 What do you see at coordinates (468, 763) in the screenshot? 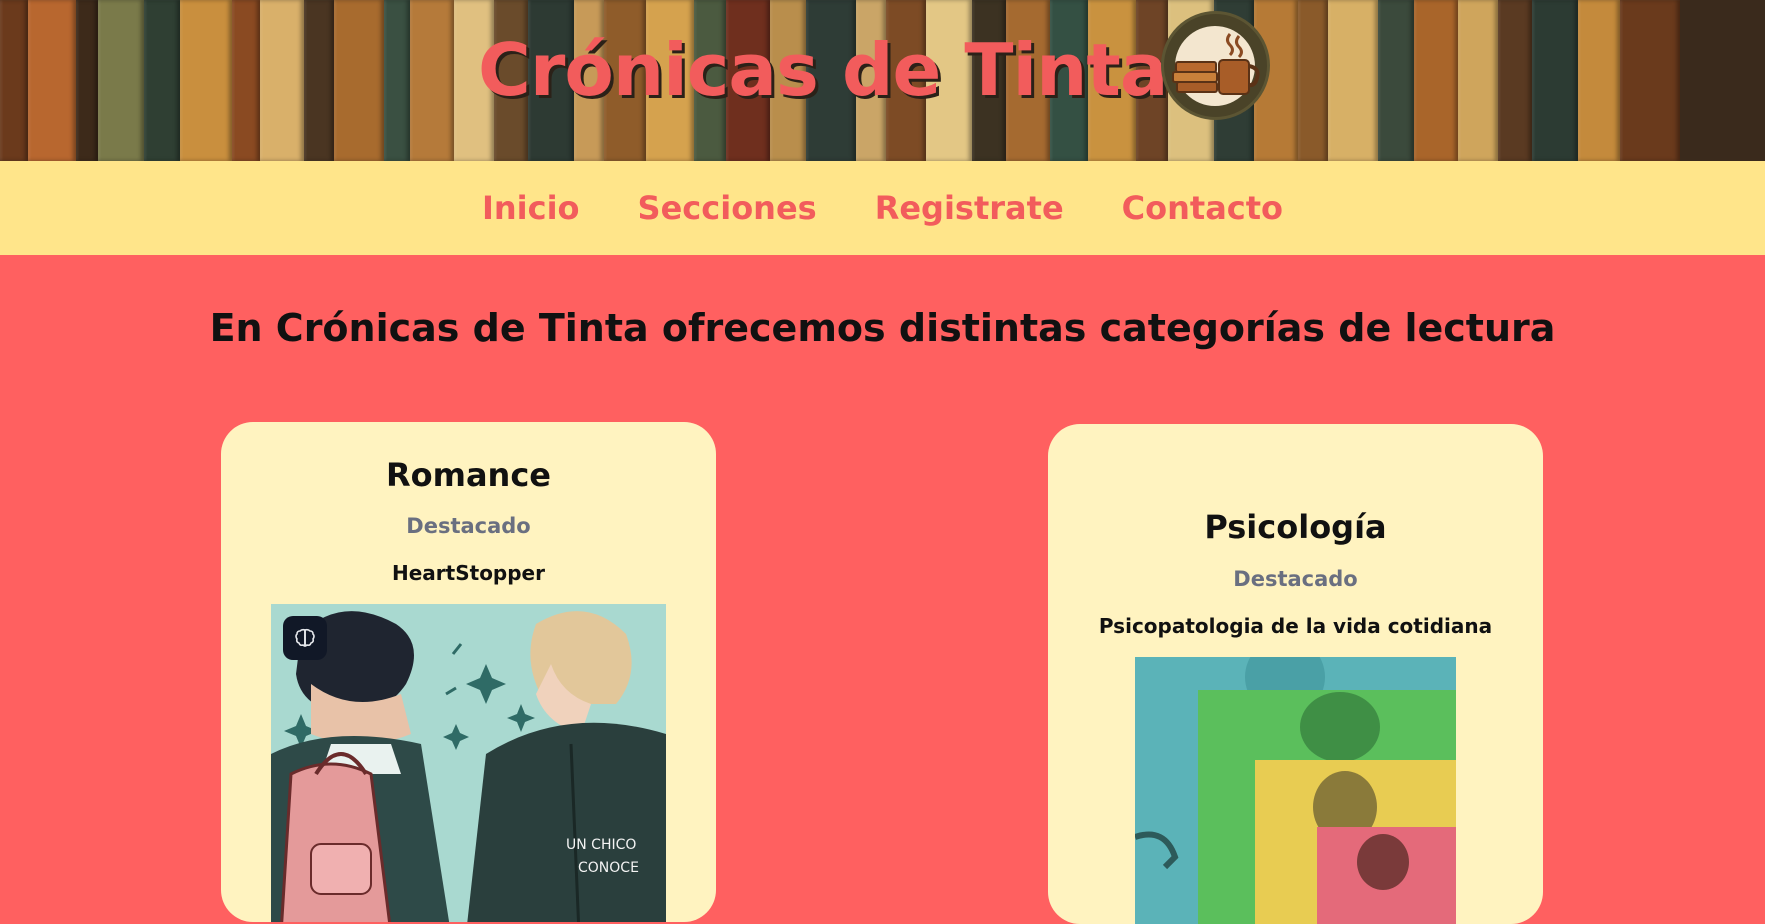
I see `book-cover-heartstopper: UN CHICO CONOCE` at bounding box center [468, 763].